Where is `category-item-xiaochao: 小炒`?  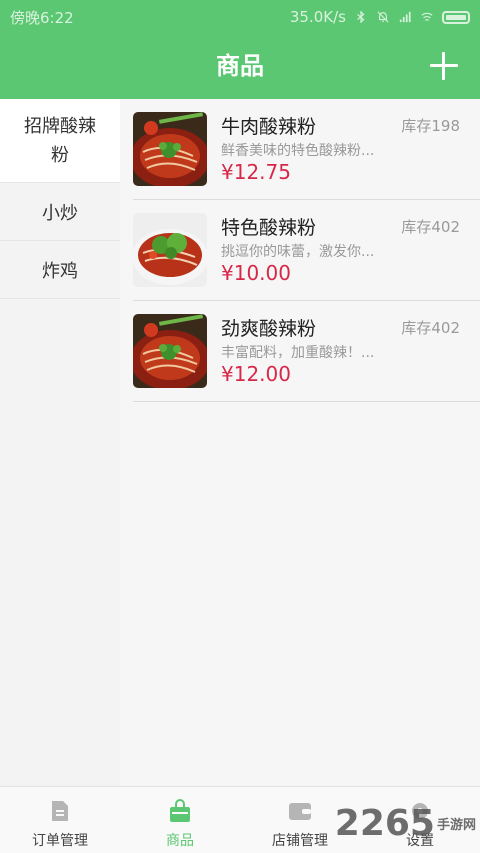
category-item-xiaochao: 小炒 is located at coordinates (60, 212).